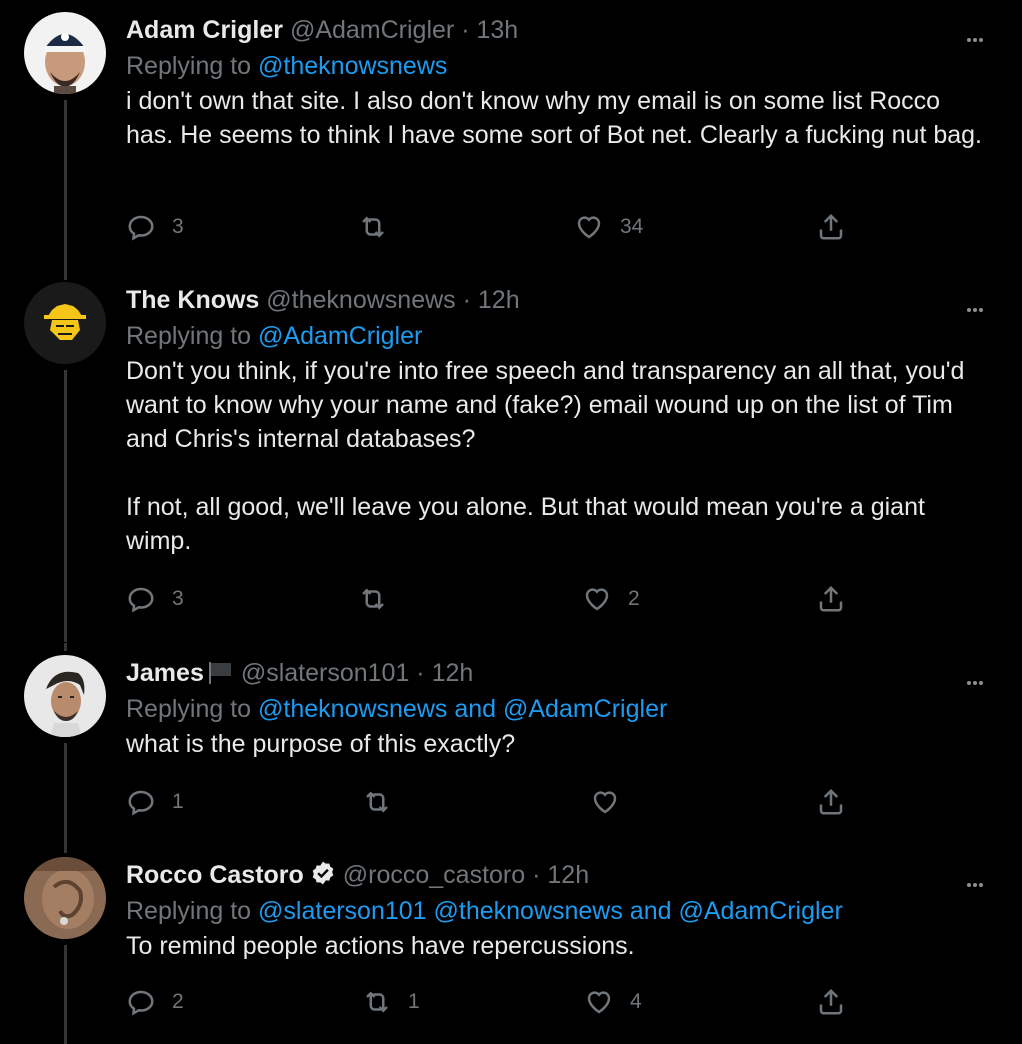 This screenshot has width=1022, height=1044. What do you see at coordinates (321, 744) in the screenshot?
I see `tweet-text: what is the purpose of this exactly?` at bounding box center [321, 744].